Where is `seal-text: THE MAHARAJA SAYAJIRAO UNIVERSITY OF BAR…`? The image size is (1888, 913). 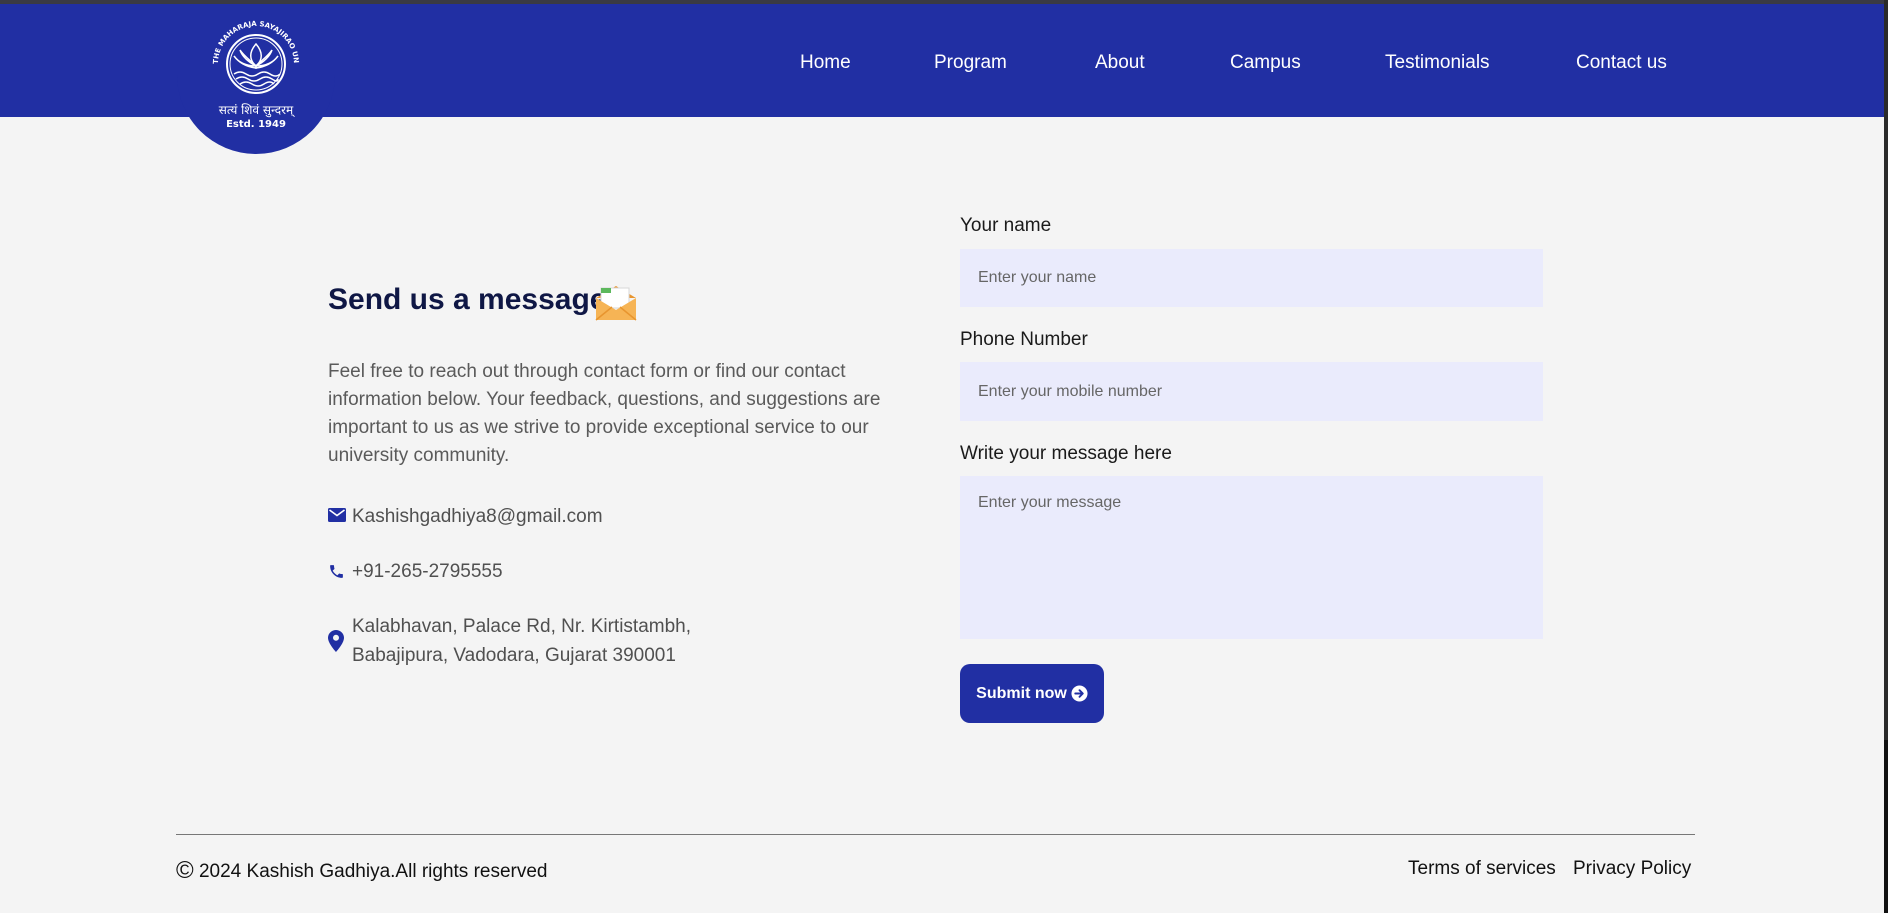
seal-text: THE MAHARAJA SAYAJIRAO UNIVERSITY OF BAR… is located at coordinates (252, 41).